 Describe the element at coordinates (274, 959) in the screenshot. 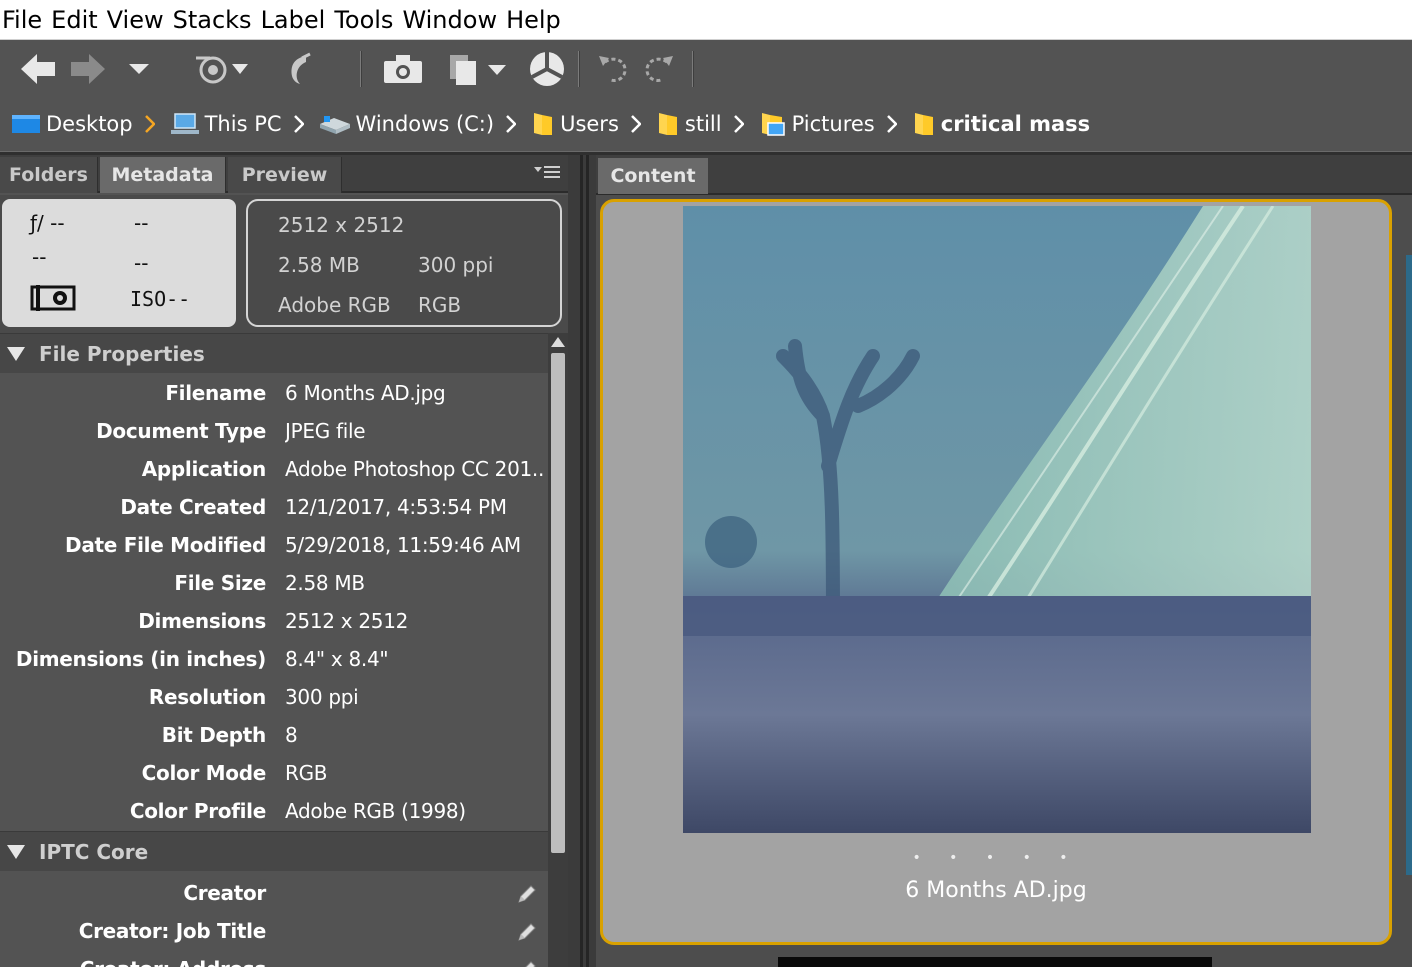

I see `metadata-row: Creator: Address` at that location.